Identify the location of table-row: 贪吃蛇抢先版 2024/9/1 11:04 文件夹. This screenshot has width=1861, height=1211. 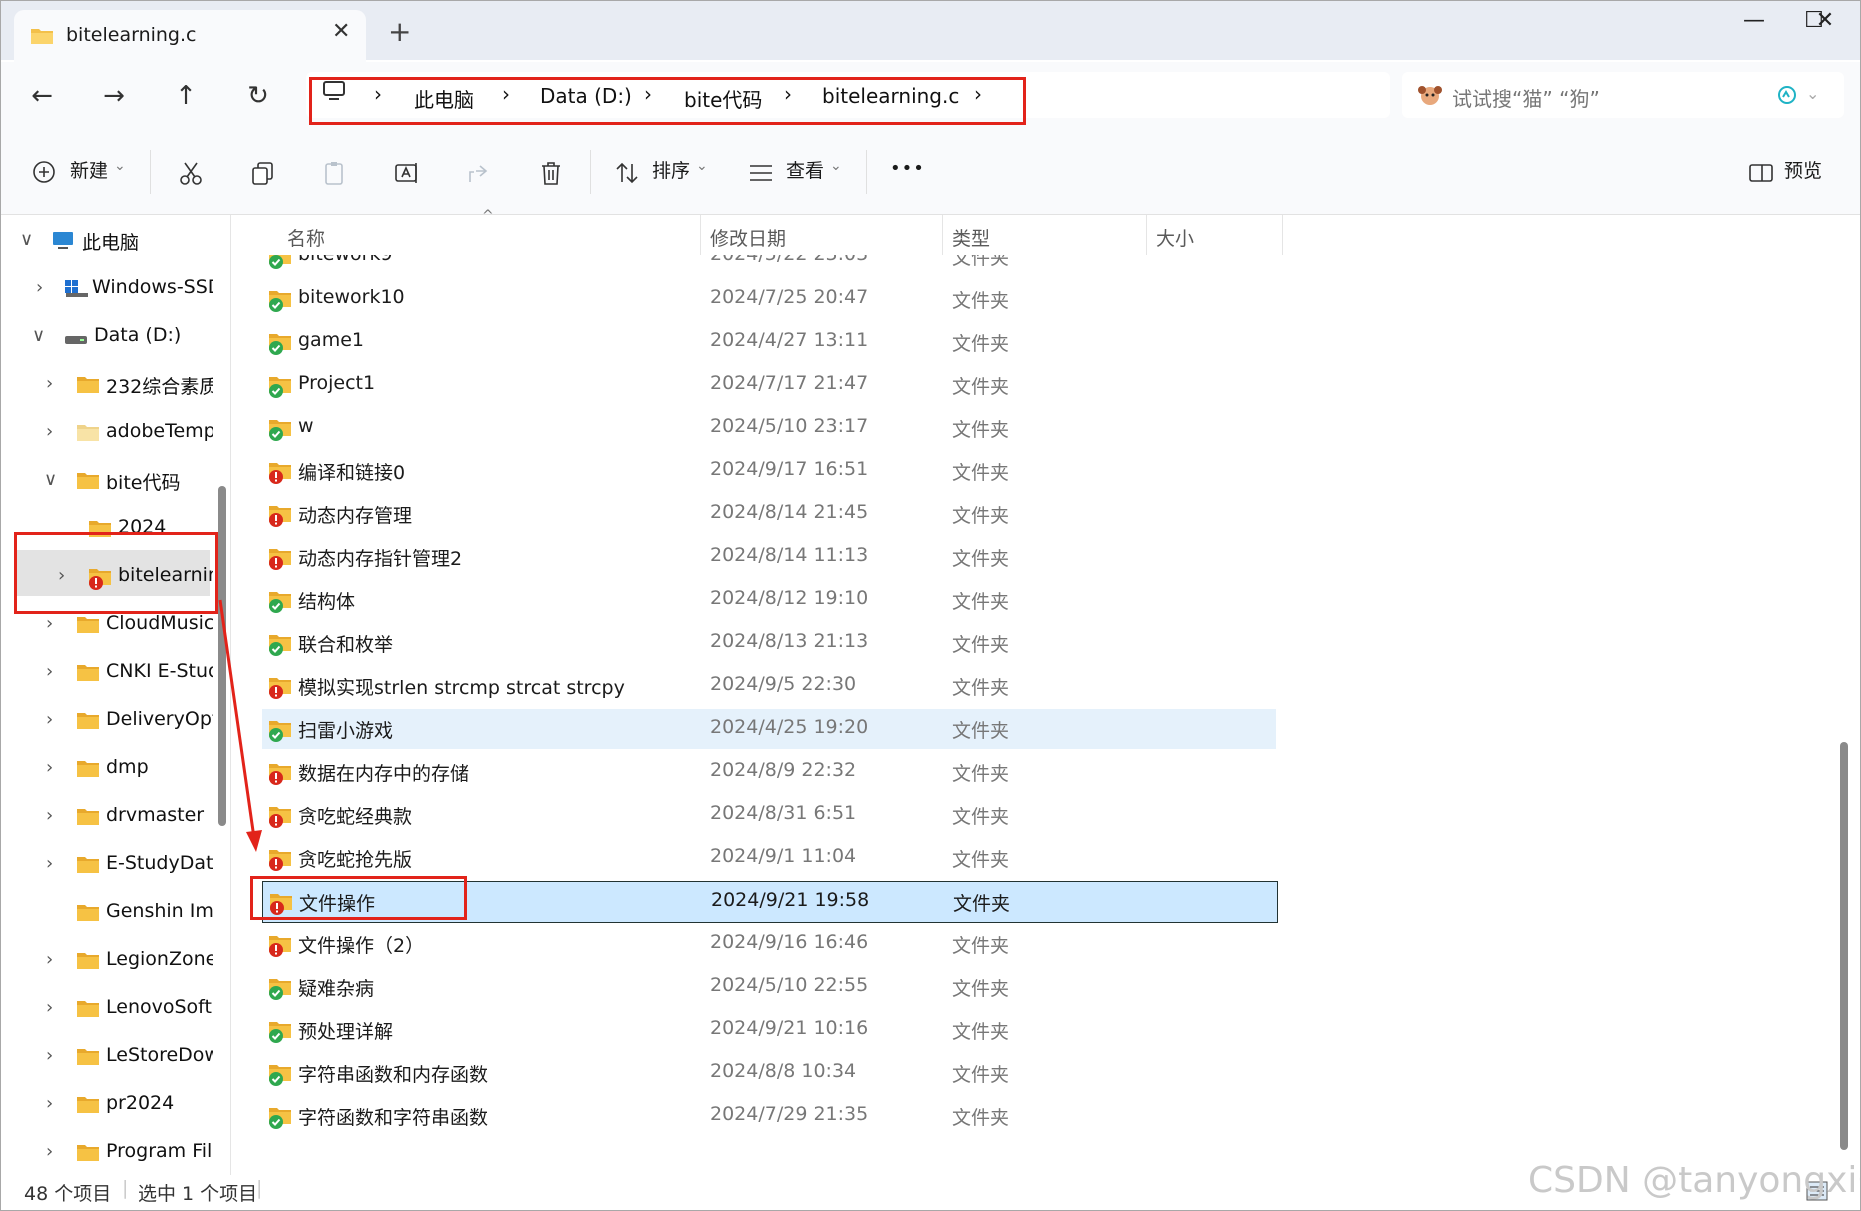
(769, 858).